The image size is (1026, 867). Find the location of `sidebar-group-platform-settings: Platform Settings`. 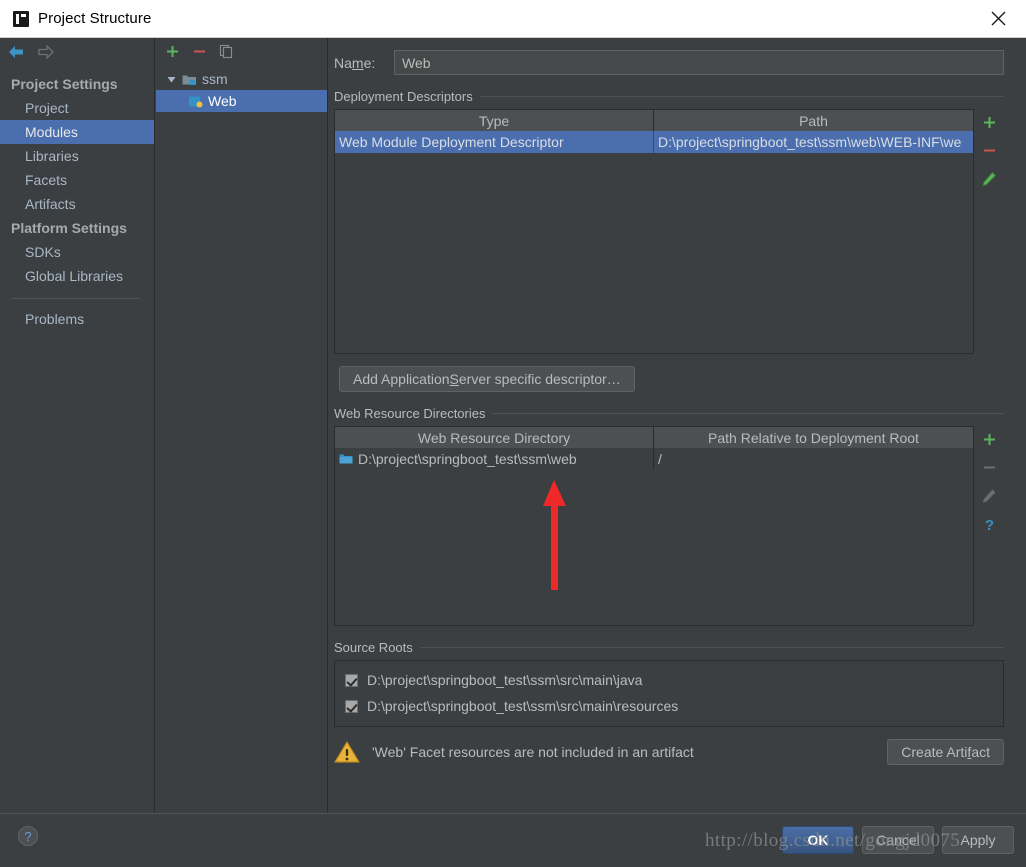

sidebar-group-platform-settings: Platform Settings is located at coordinates (69, 228).